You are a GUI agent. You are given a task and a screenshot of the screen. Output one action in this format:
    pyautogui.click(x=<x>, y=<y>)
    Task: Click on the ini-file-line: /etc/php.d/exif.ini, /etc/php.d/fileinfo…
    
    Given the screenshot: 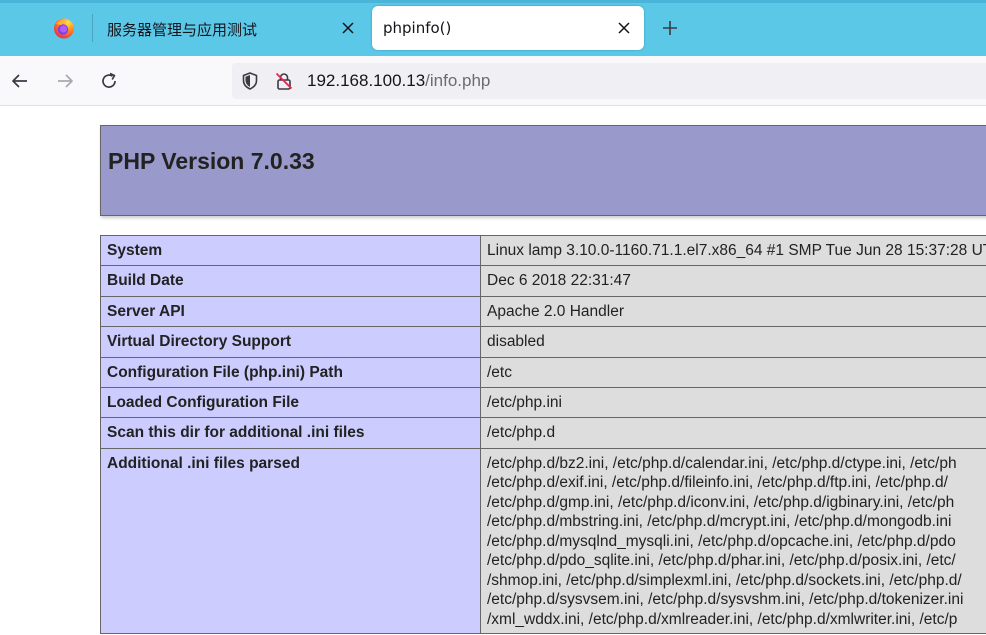 What is the action you would take?
    pyautogui.click(x=717, y=483)
    